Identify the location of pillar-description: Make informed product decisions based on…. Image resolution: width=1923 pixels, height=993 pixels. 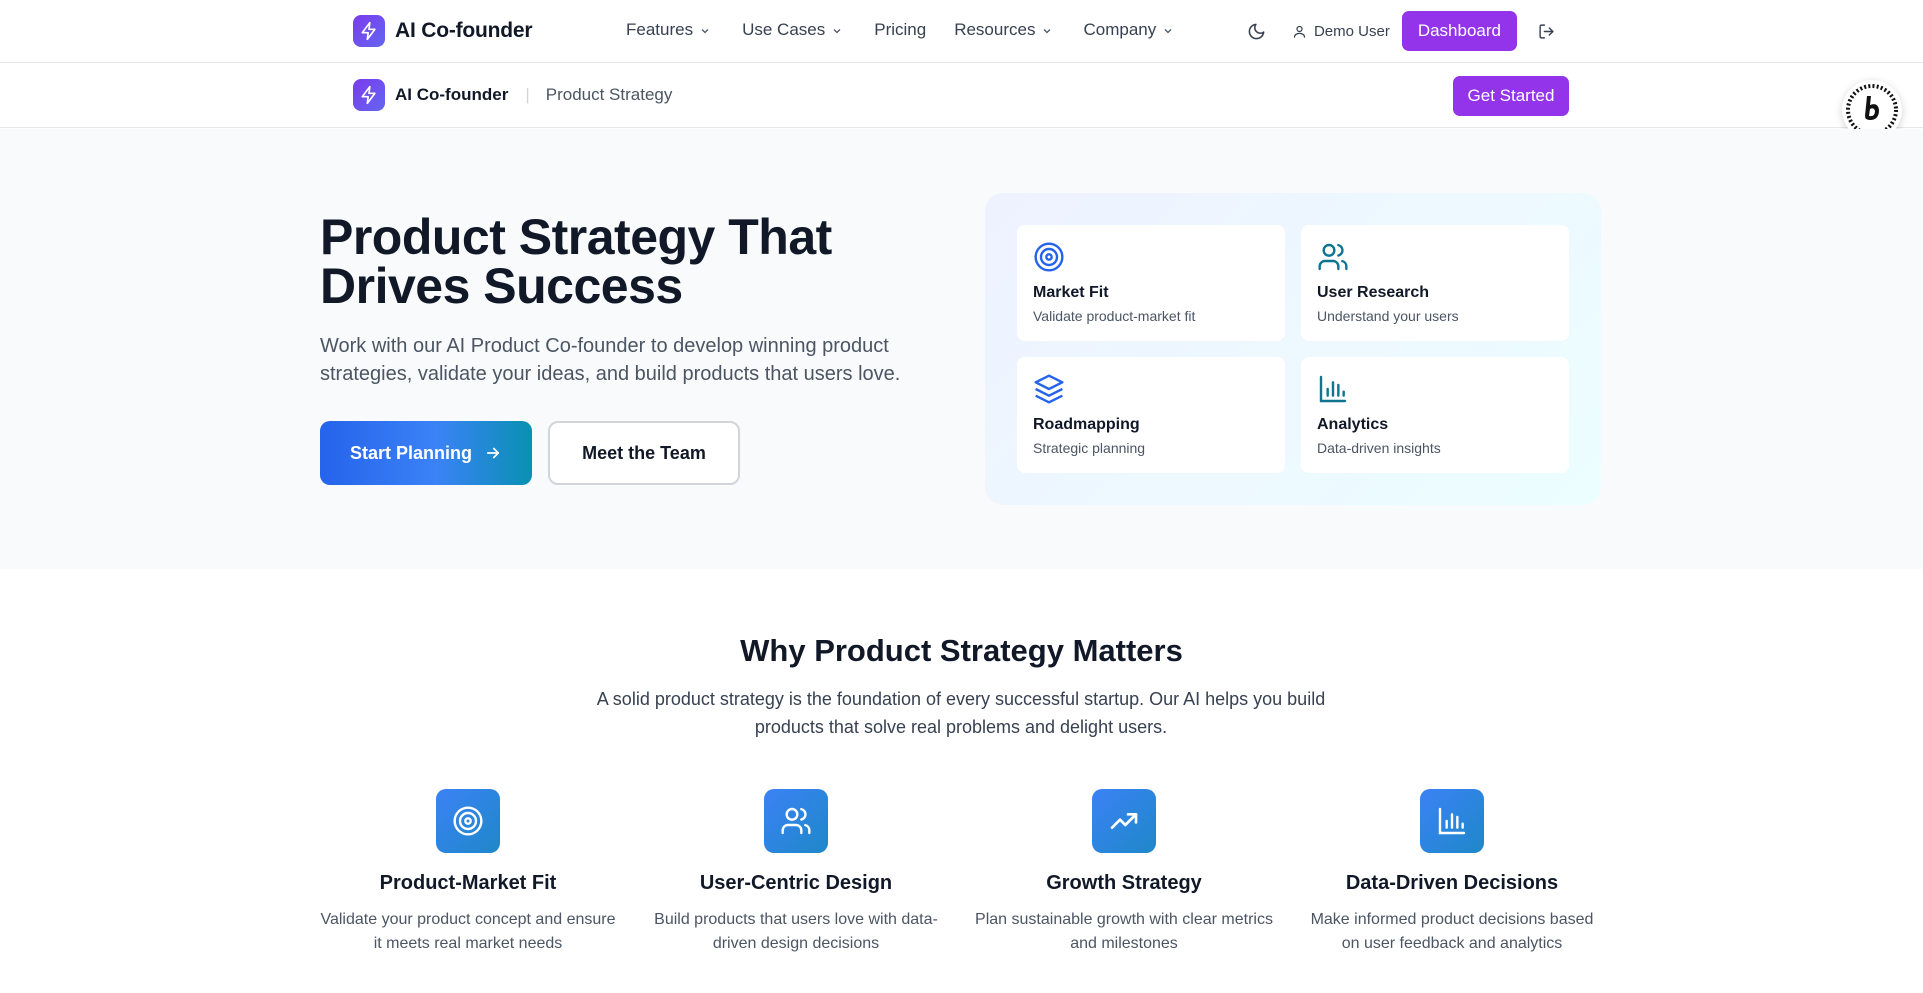
(1452, 931).